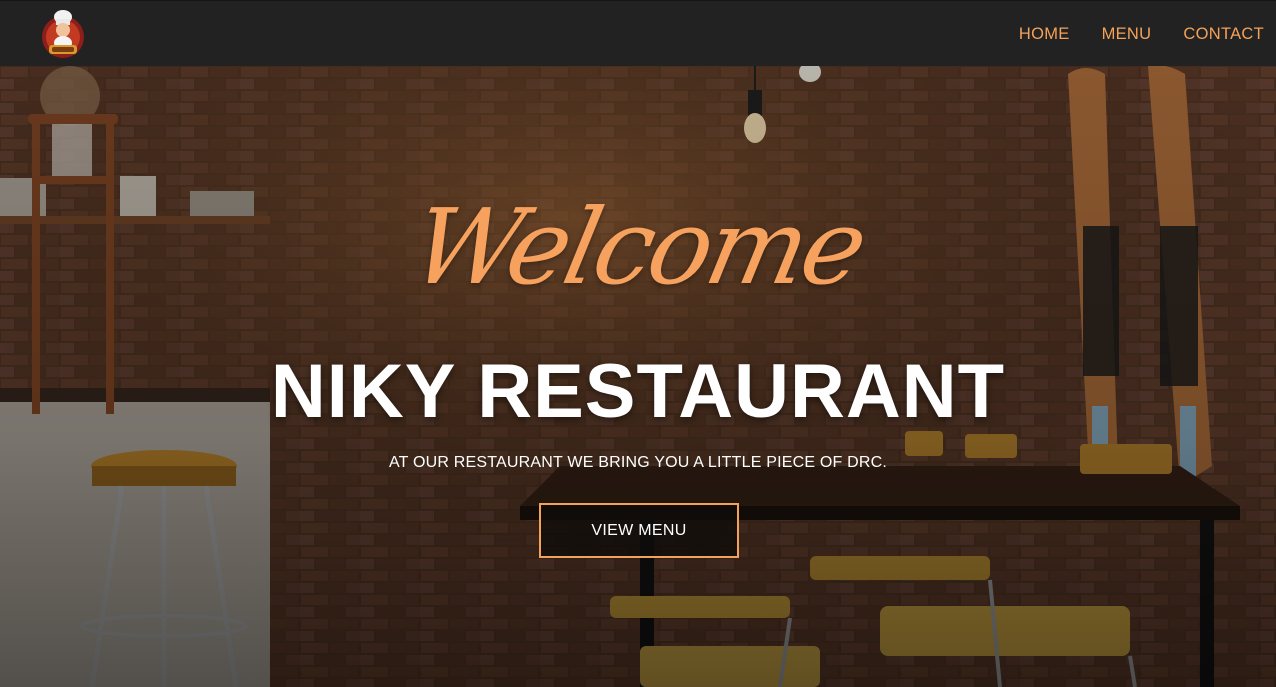 The image size is (1276, 687). Describe the element at coordinates (1044, 34) in the screenshot. I see `nav-home-link: HOME` at that location.